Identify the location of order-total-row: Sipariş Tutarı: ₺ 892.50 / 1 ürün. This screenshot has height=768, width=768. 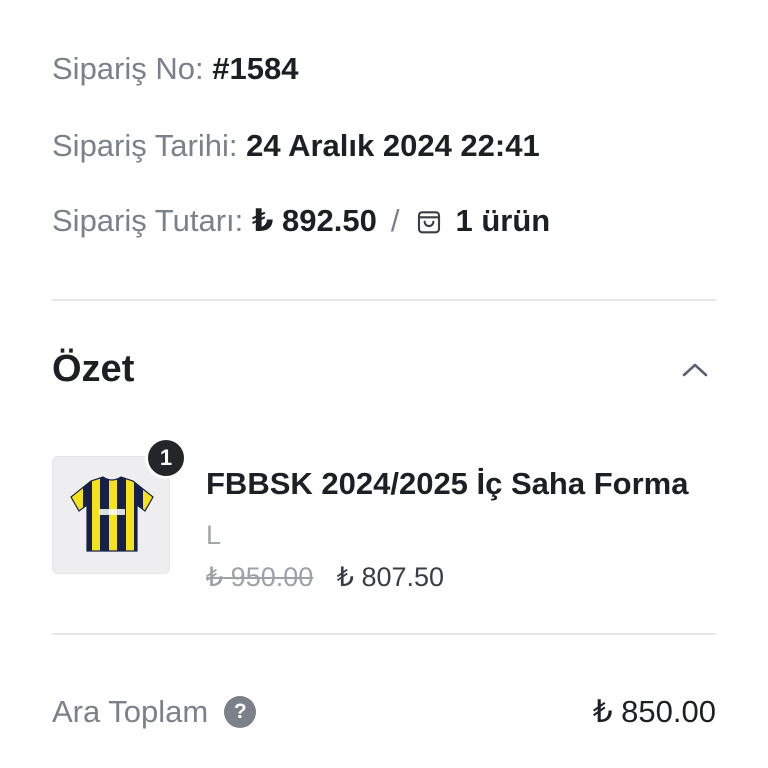
(301, 221).